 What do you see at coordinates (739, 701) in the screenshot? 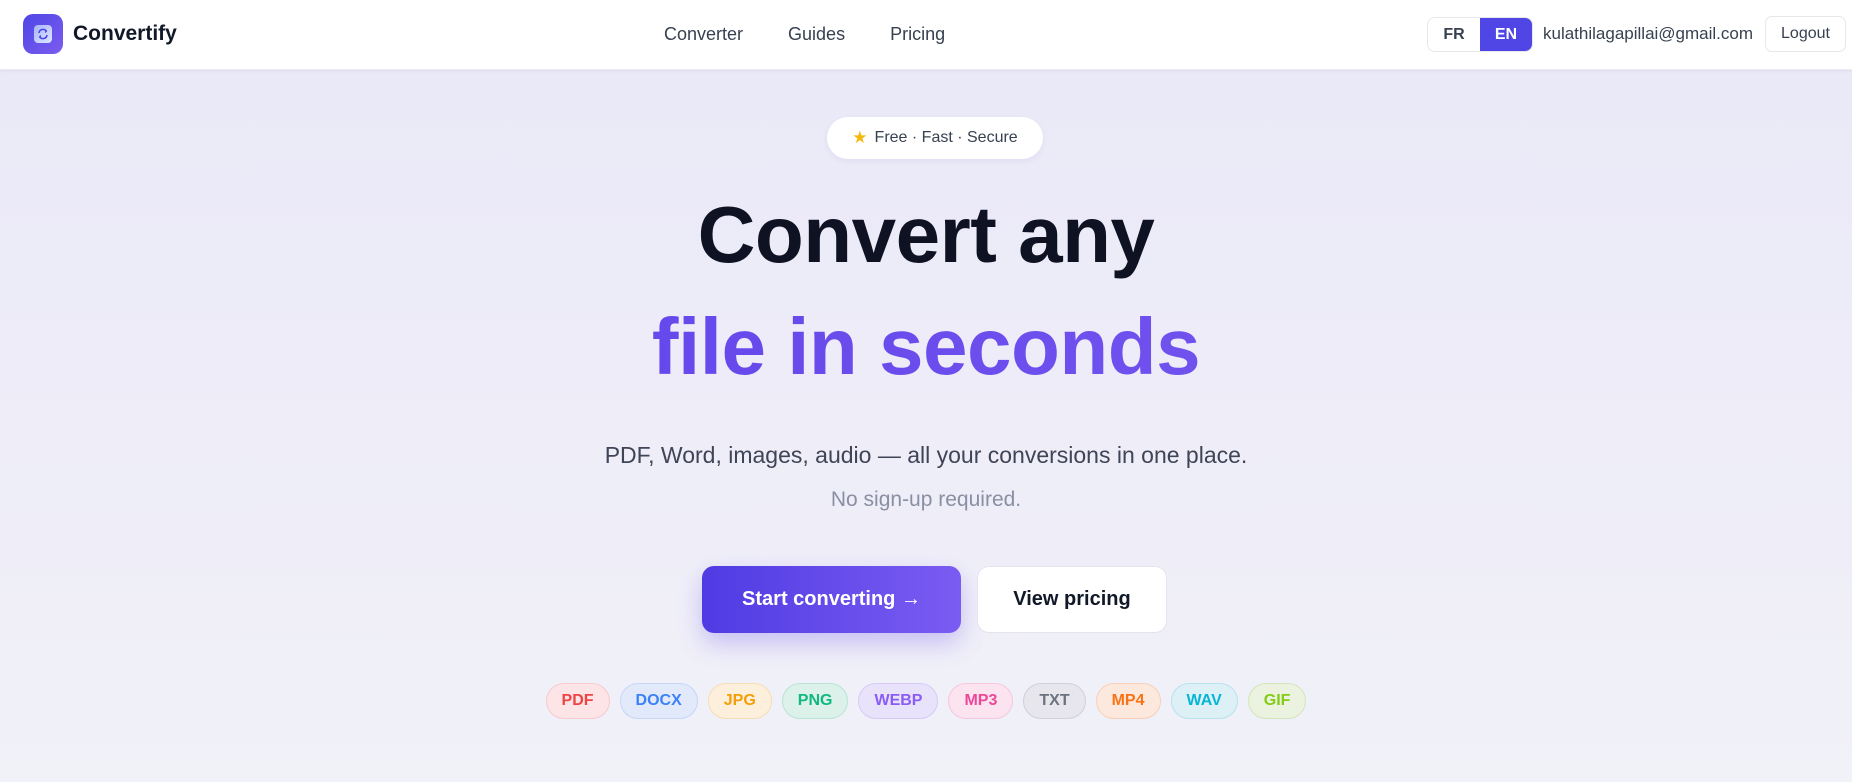
I see `format-chip-jpg: JPG` at bounding box center [739, 701].